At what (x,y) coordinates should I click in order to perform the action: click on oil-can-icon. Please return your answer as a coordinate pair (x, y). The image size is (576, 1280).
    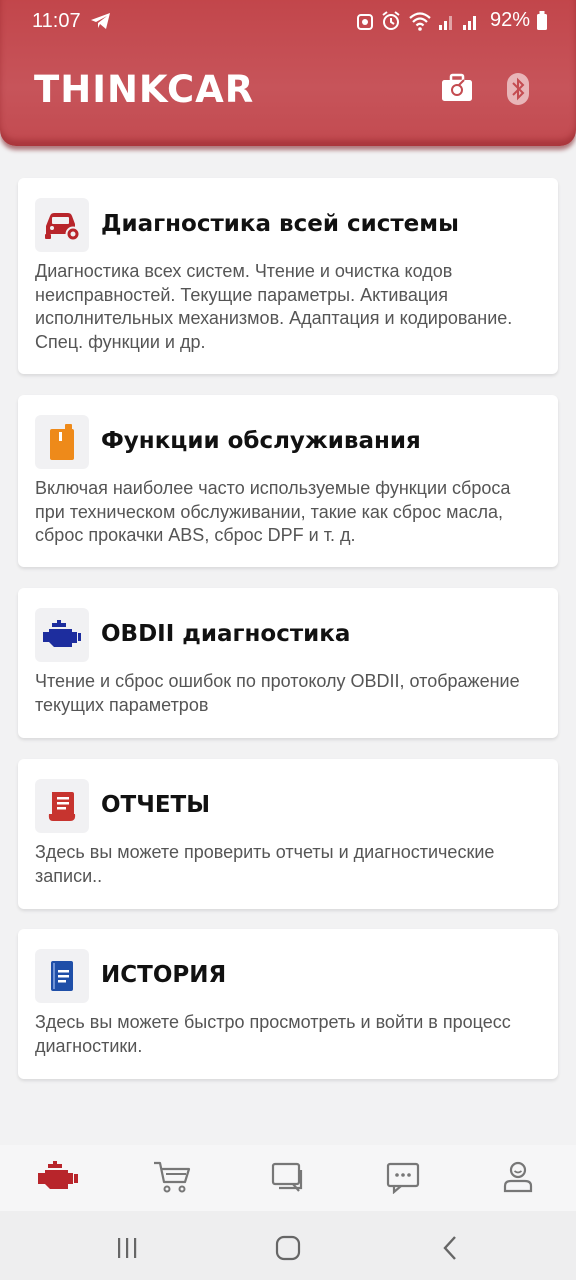
    Looking at the image, I should click on (62, 442).